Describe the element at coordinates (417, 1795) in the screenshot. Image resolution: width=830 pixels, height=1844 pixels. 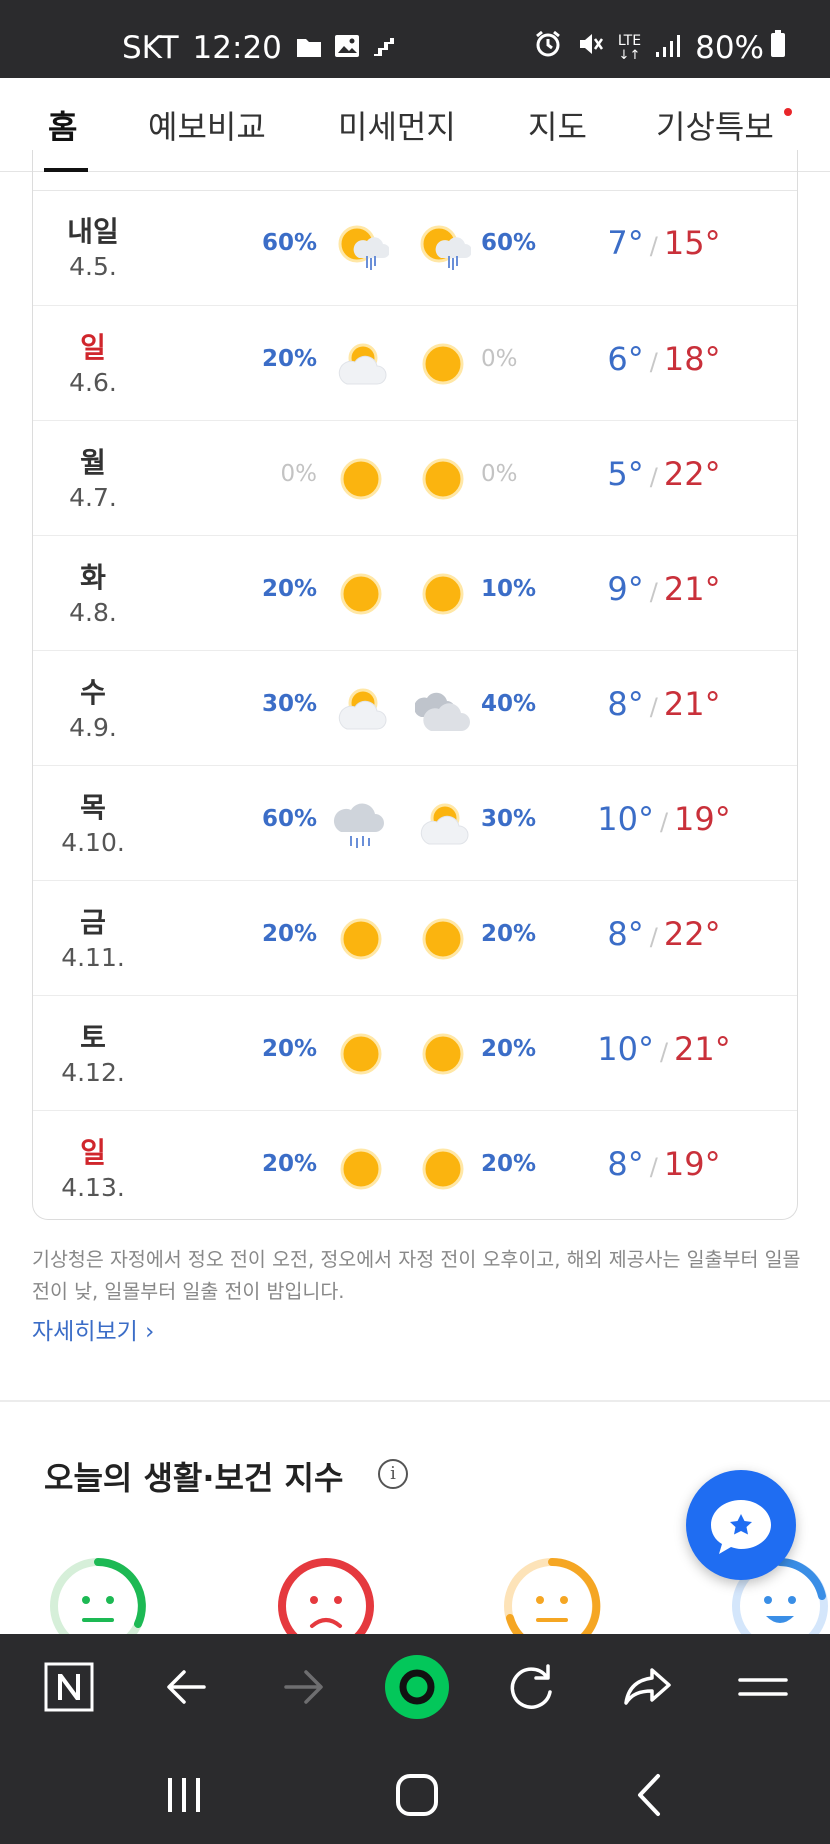
I see `home-icon` at that location.